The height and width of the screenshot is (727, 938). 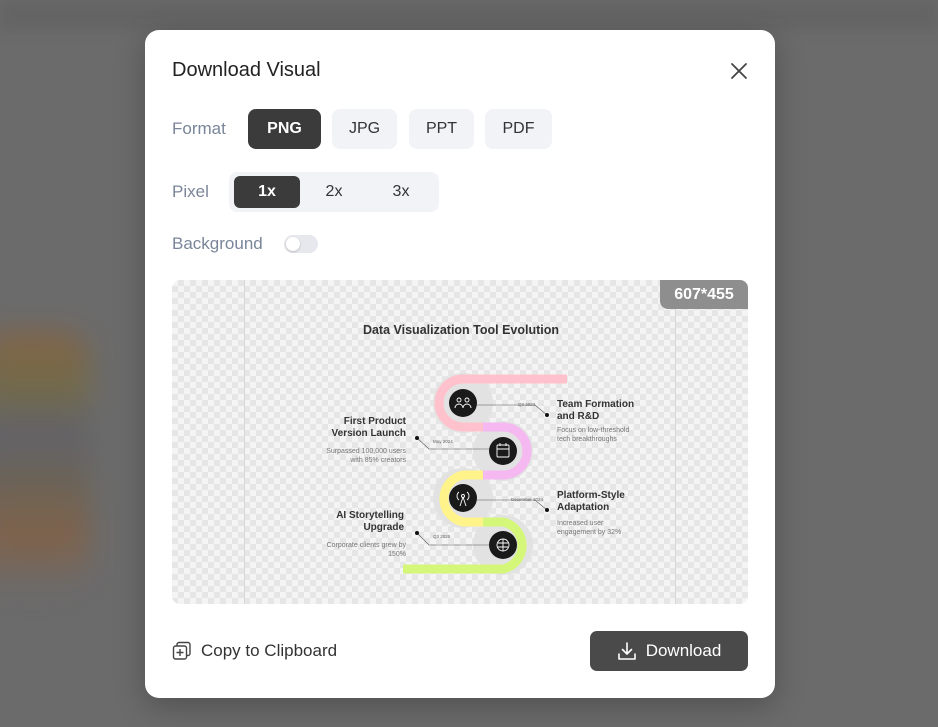 What do you see at coordinates (518, 129) in the screenshot?
I see `format-pdf-button: PDF` at bounding box center [518, 129].